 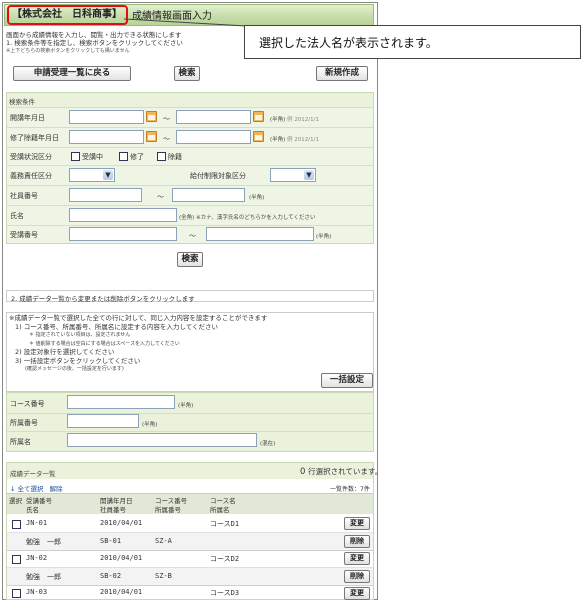 I want to click on row-status, so click(x=190, y=156).